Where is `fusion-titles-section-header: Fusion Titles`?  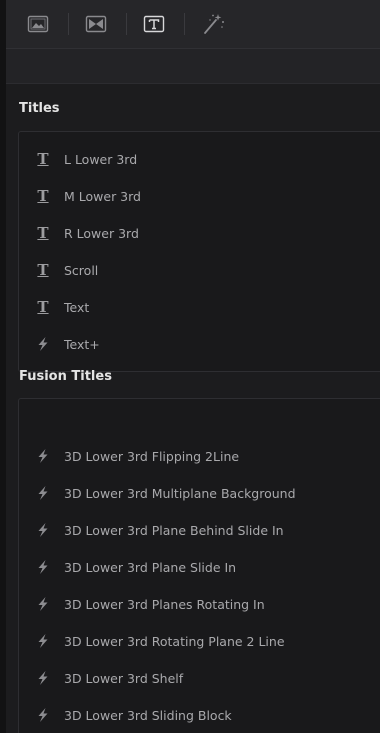
fusion-titles-section-header: Fusion Titles is located at coordinates (65, 376).